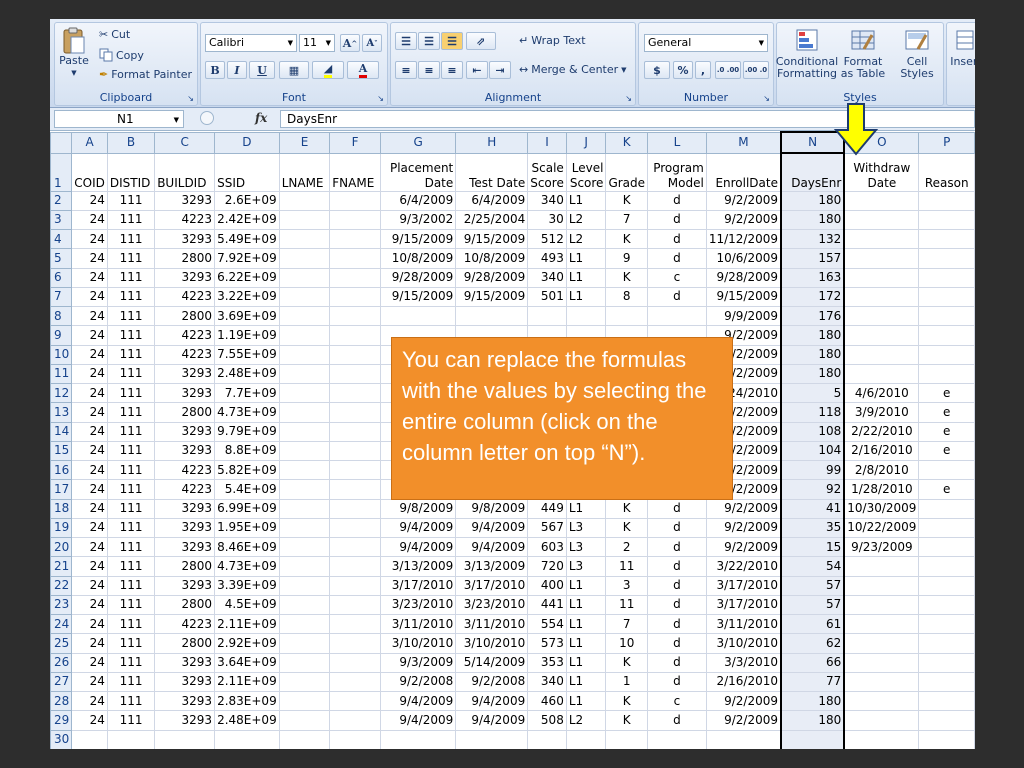  I want to click on cell: 603, so click(547, 547).